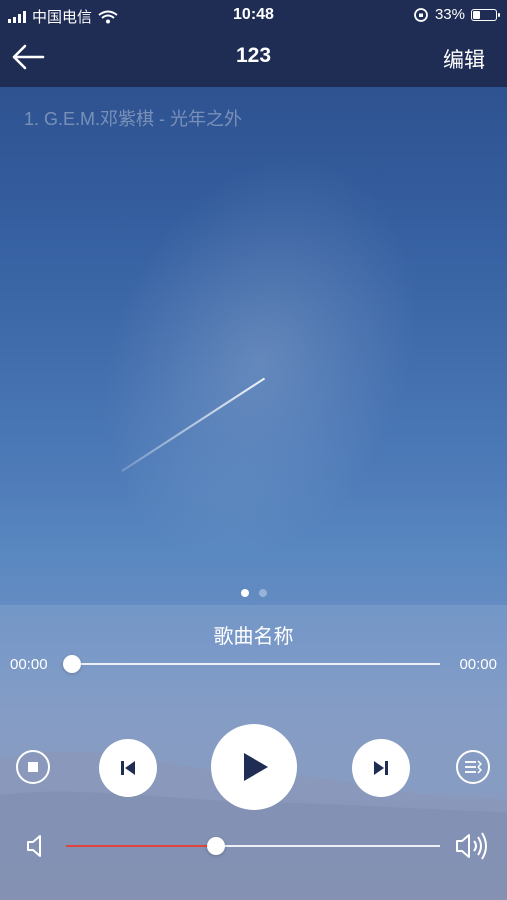  I want to click on nav-bar: 123 编辑, so click(253, 58).